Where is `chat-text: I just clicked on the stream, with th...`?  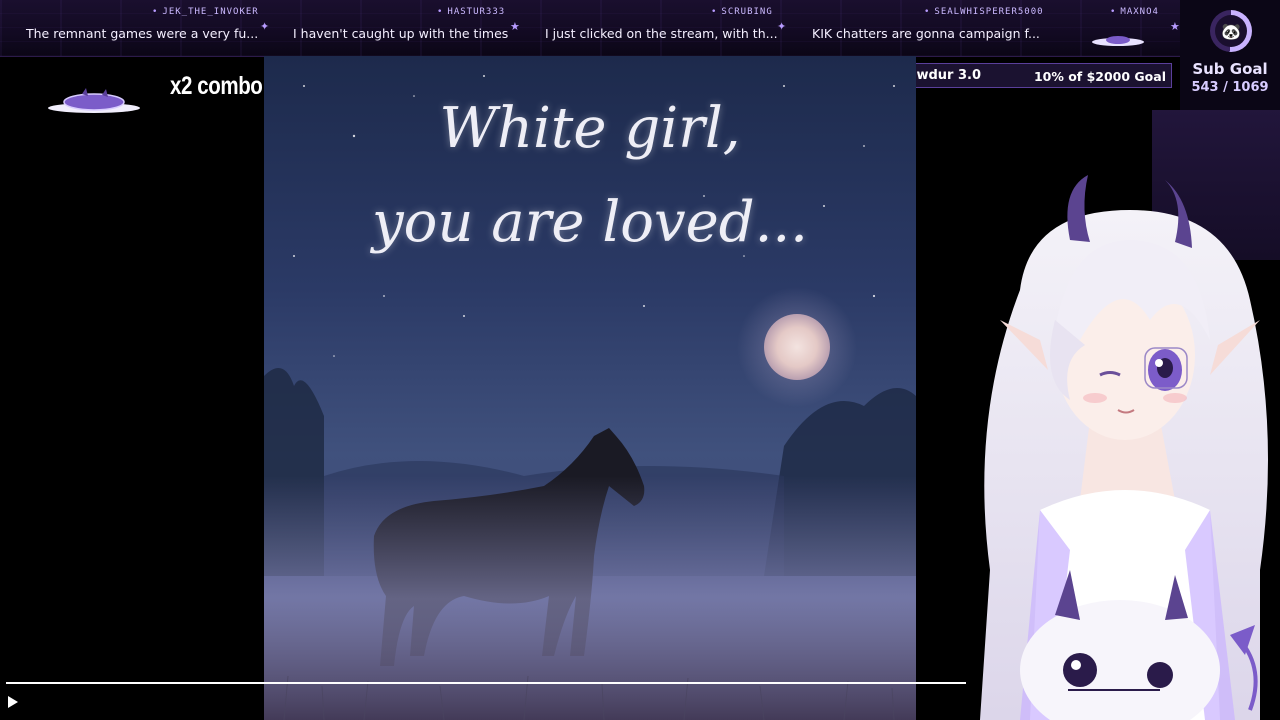 chat-text: I just clicked on the stream, with th... is located at coordinates (661, 33).